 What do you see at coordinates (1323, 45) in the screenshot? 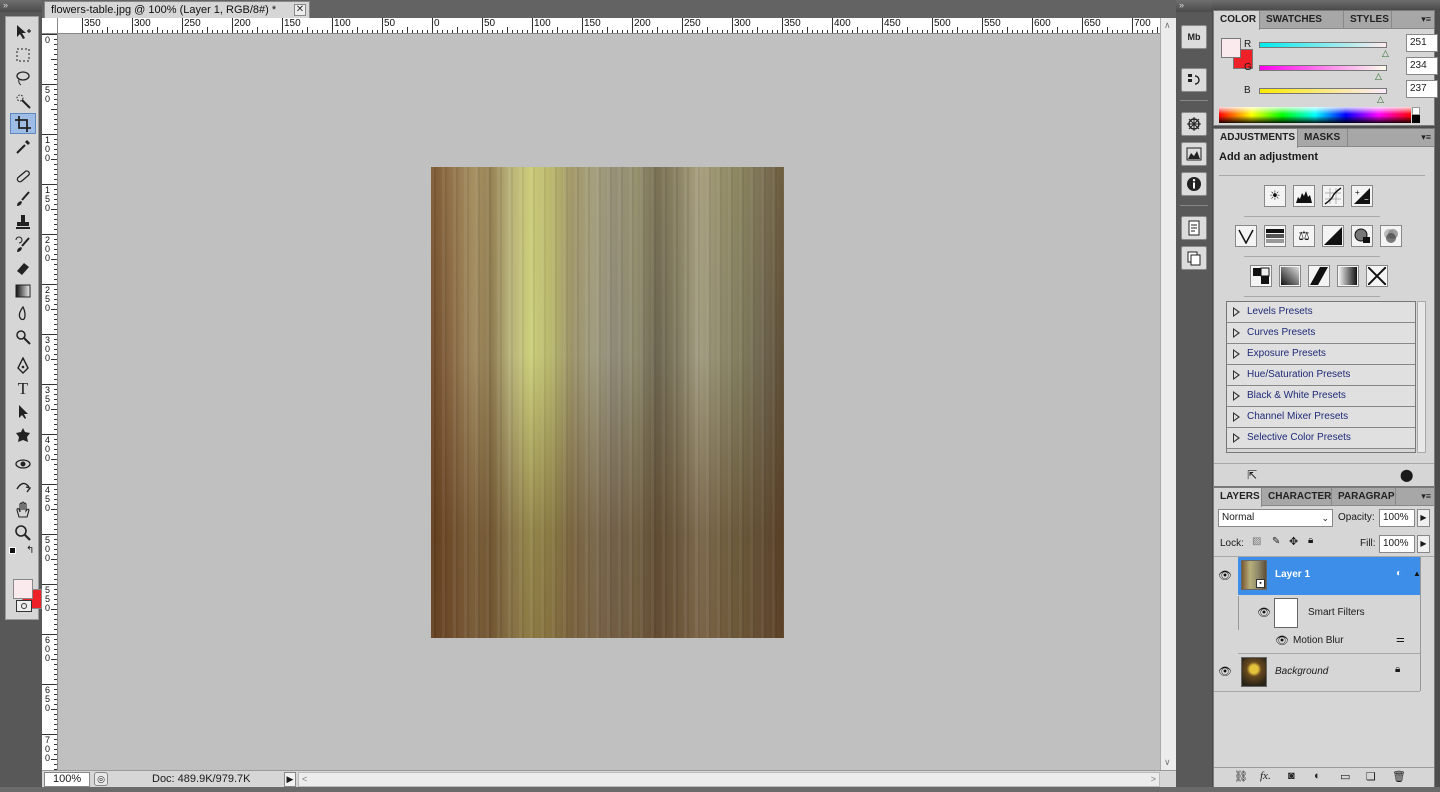
I see `red-slider` at bounding box center [1323, 45].